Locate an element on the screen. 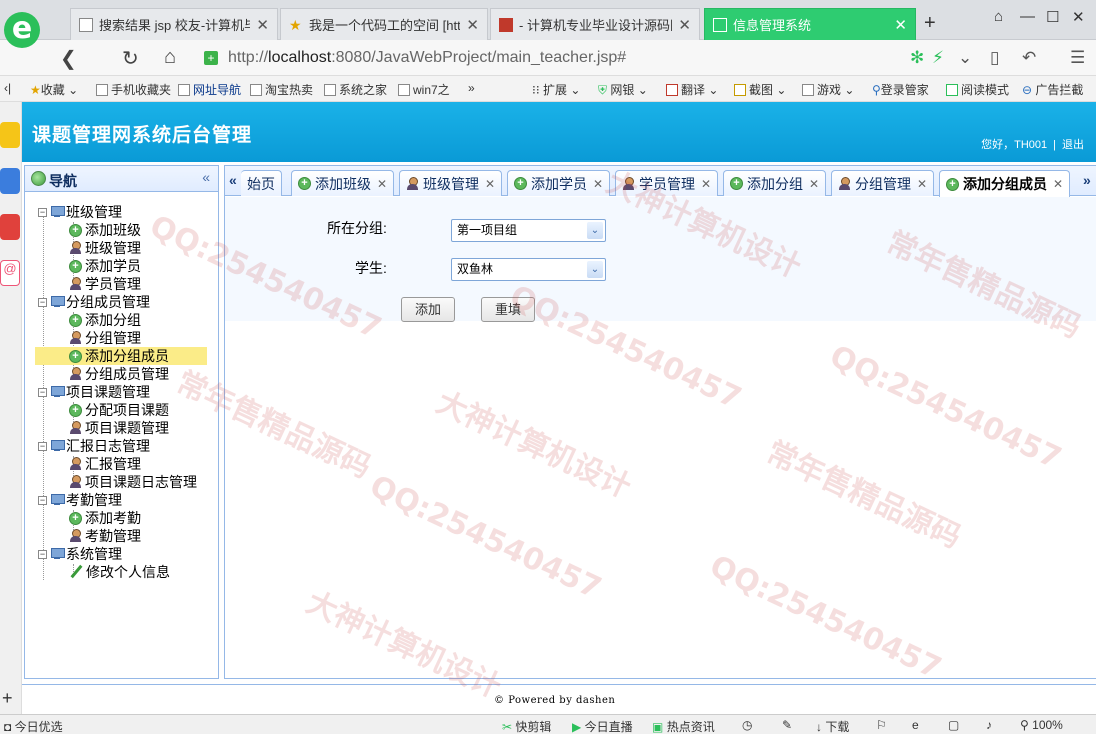  tree-item-report-manage: 汇报管理 is located at coordinates (105, 464).